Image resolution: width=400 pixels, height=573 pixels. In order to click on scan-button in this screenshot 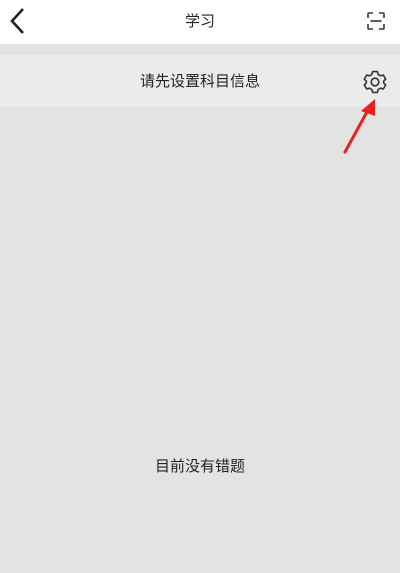, I will do `click(376, 21)`.